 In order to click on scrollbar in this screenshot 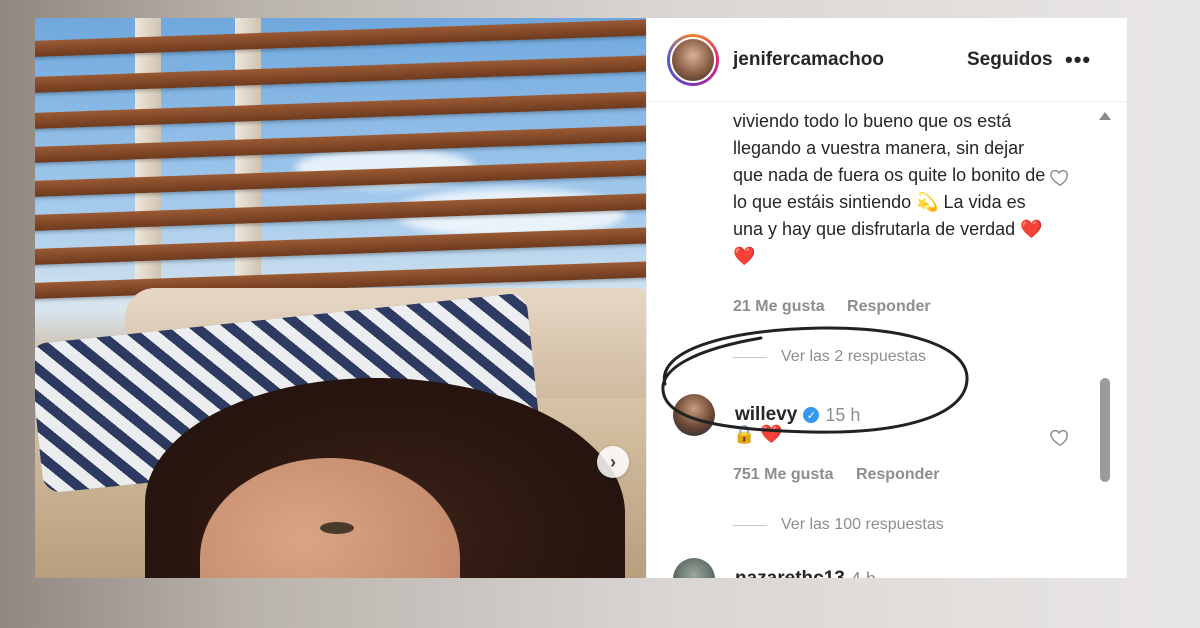, I will do `click(1105, 340)`.